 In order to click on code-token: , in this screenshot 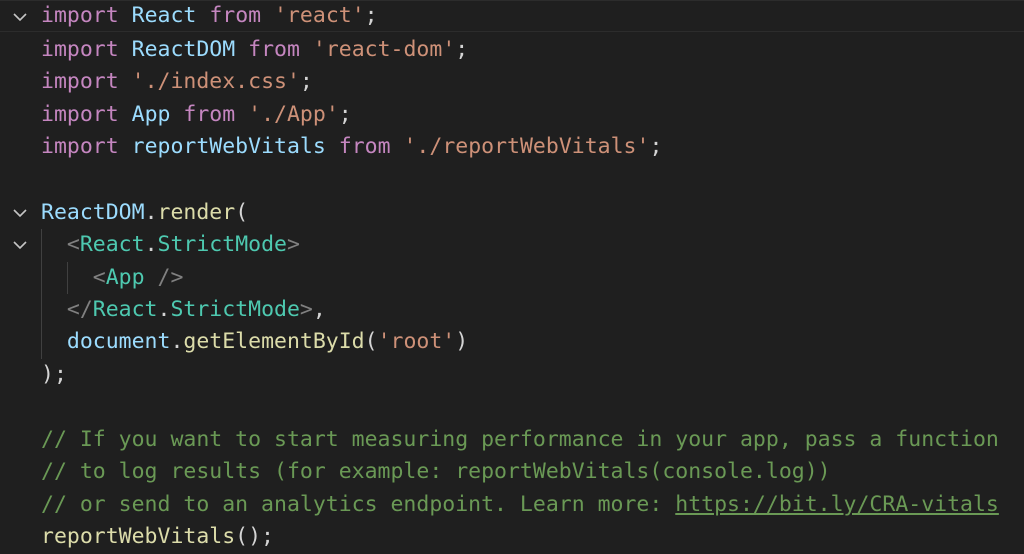, I will do `click(319, 309)`.